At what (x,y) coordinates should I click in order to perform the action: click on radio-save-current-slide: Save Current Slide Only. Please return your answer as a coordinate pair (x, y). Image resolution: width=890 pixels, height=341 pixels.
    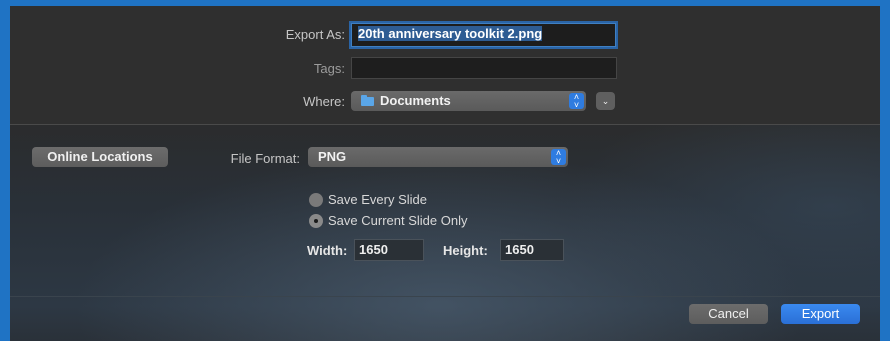
    Looking at the image, I should click on (388, 221).